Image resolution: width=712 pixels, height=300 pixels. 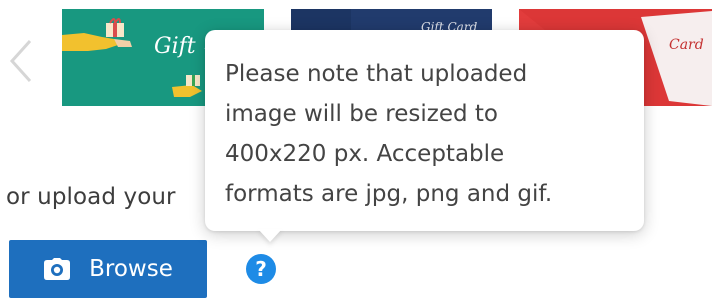 I want to click on svg-text: Gift, so click(x=175, y=46).